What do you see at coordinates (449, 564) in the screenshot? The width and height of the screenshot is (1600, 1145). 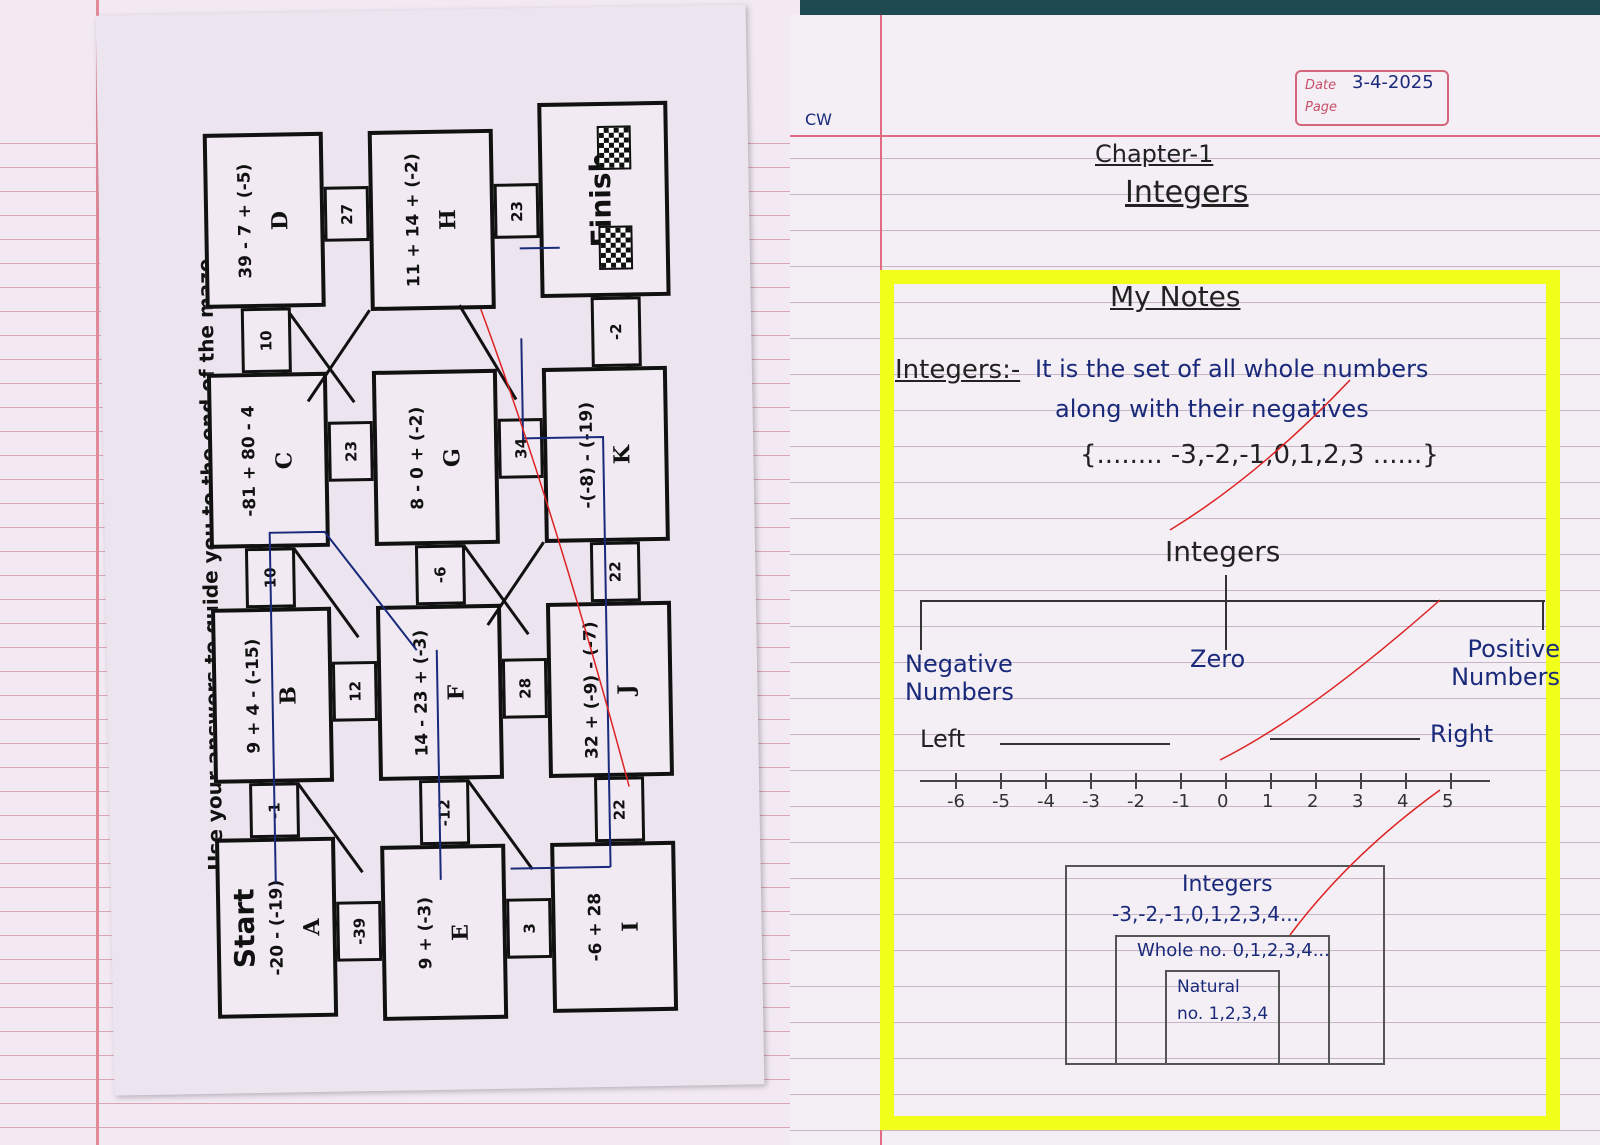 I see `pen-path-overlay` at bounding box center [449, 564].